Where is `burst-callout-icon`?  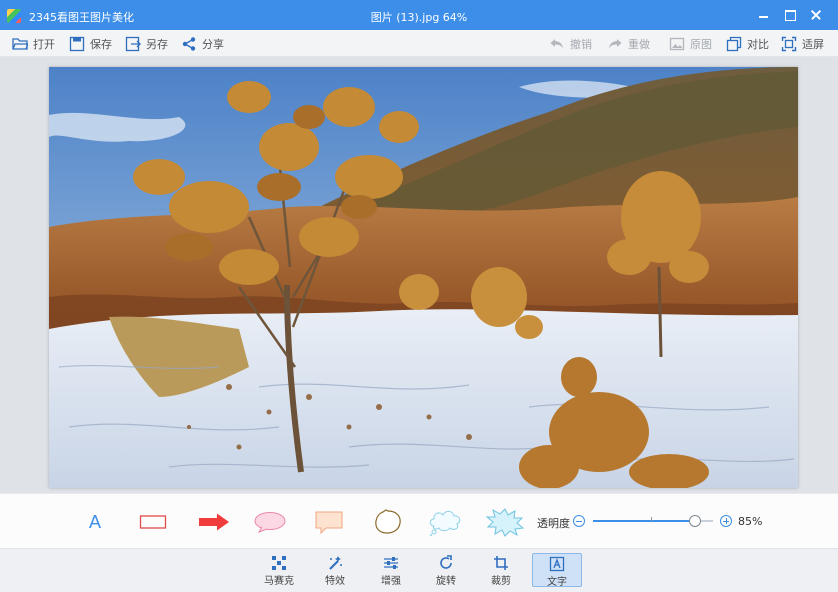 burst-callout-icon is located at coordinates (505, 522).